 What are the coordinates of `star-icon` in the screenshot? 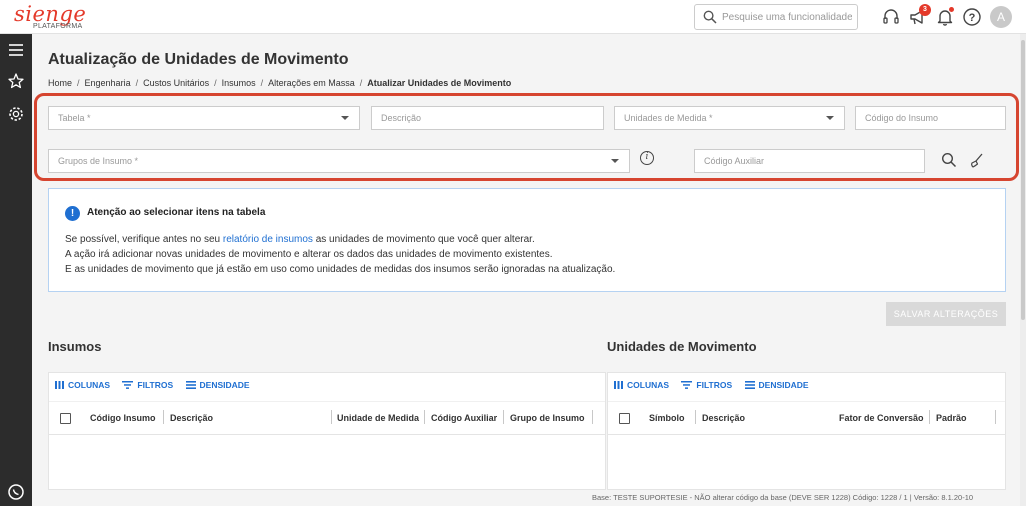 It's located at (16, 81).